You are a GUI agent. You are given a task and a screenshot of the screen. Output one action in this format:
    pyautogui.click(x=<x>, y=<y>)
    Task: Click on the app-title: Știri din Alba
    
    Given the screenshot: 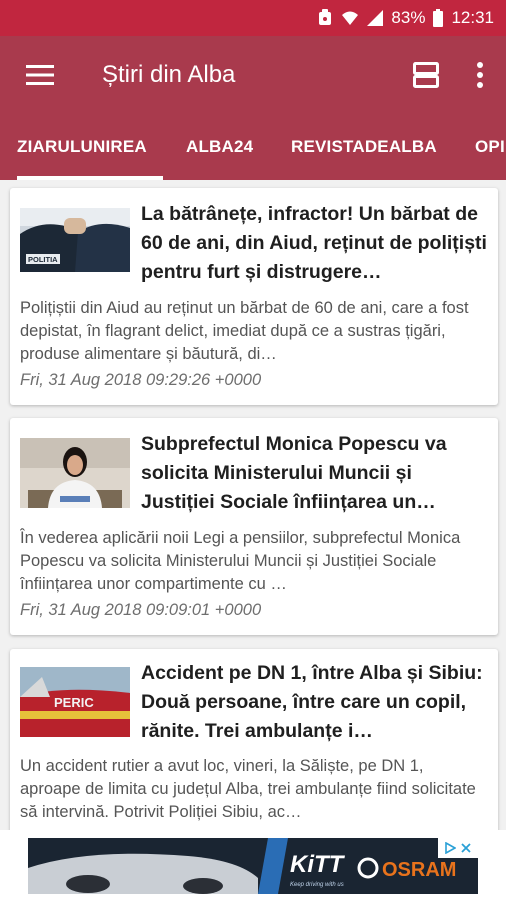 What is the action you would take?
    pyautogui.click(x=169, y=74)
    